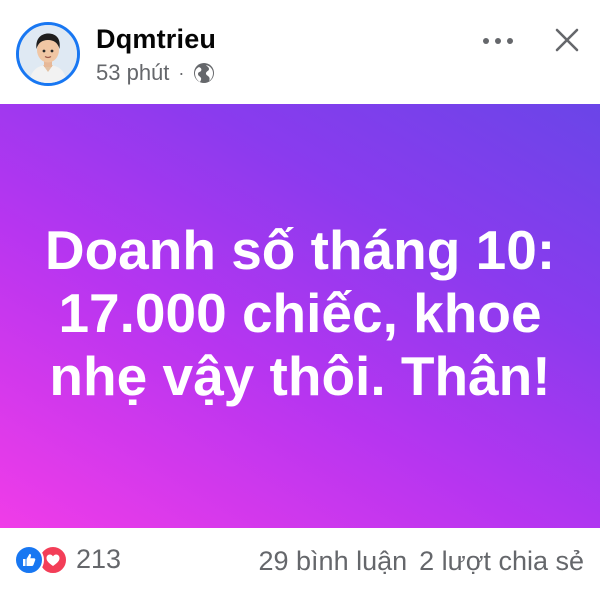 The width and height of the screenshot is (600, 600). Describe the element at coordinates (498, 41) in the screenshot. I see `more-icon` at that location.